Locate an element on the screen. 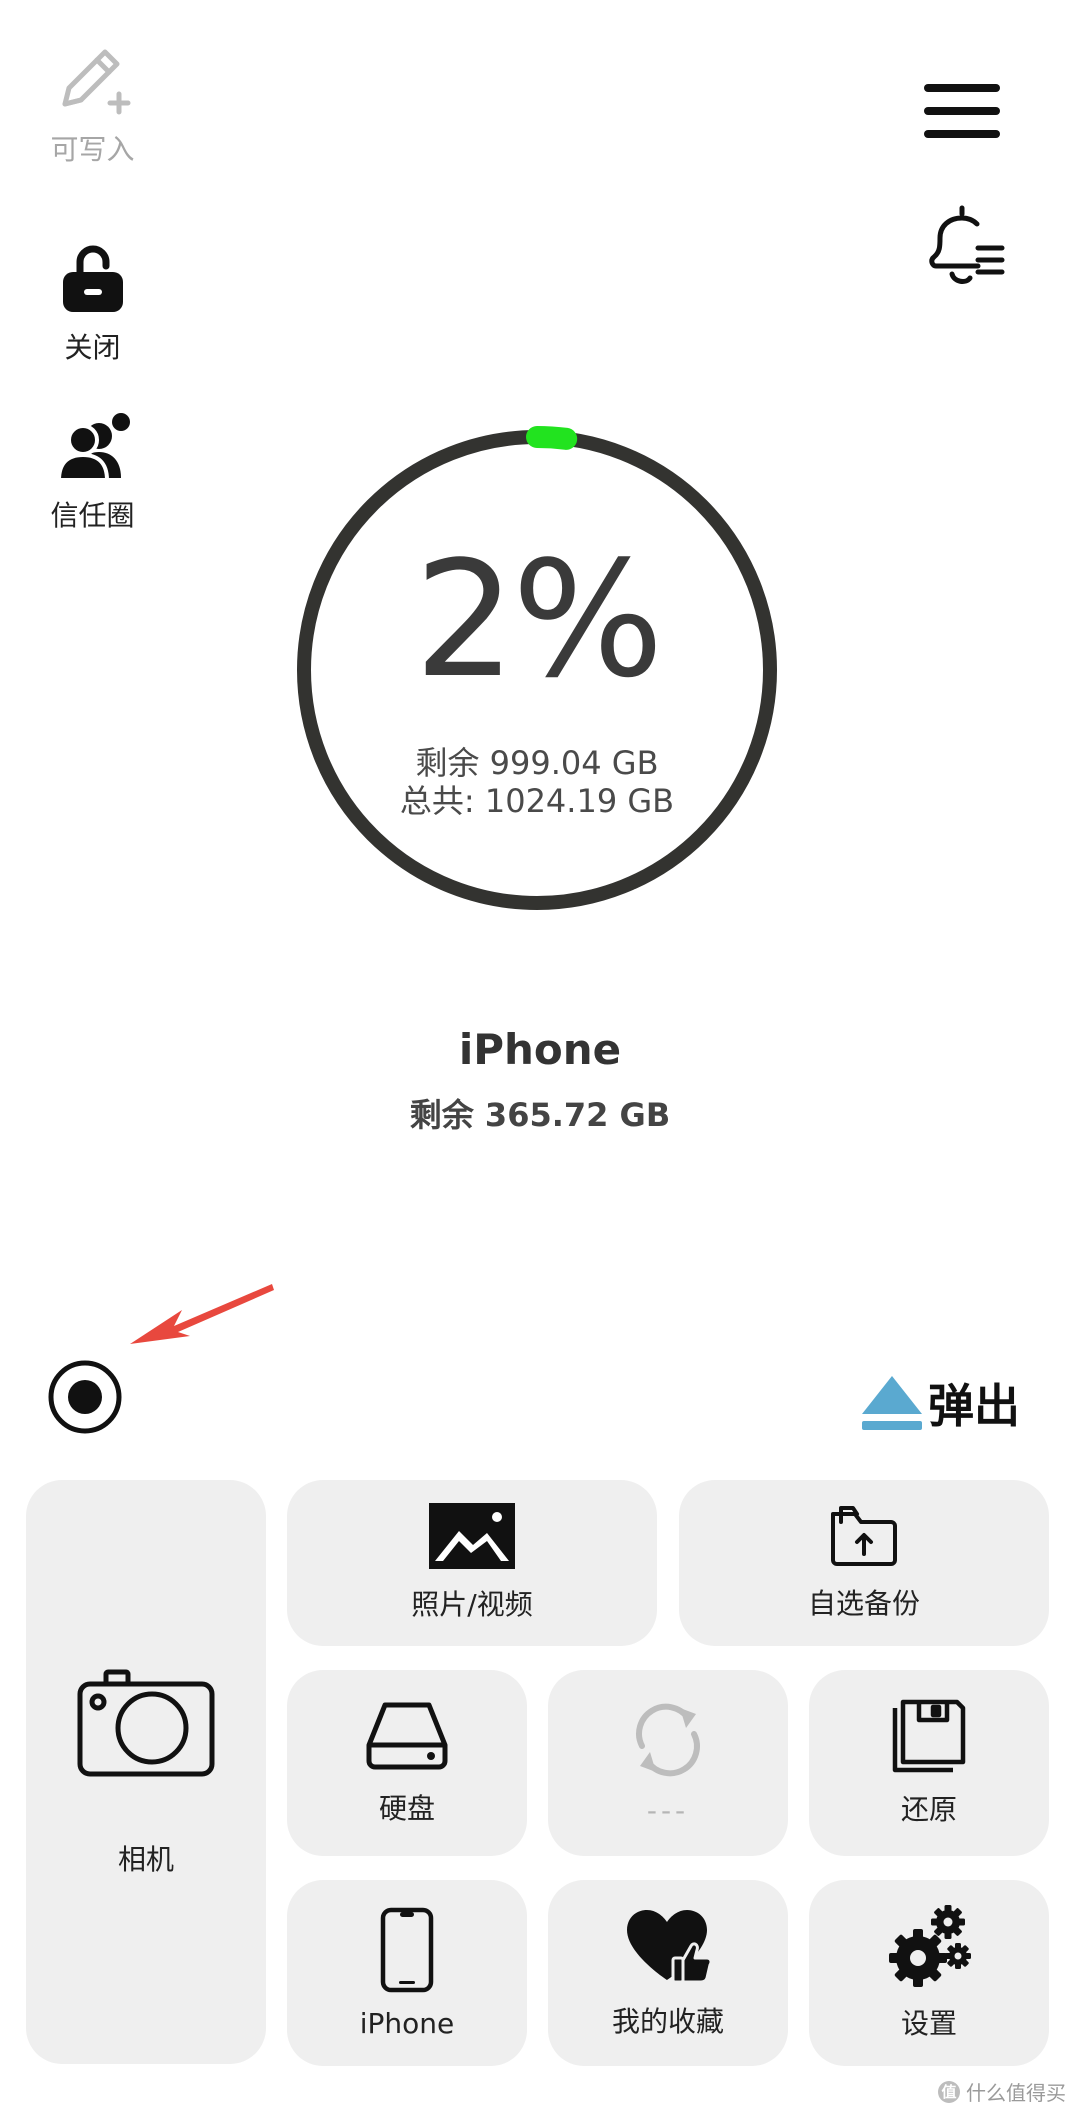 This screenshot has width=1080, height=2120. restore-icon is located at coordinates (929, 1736).